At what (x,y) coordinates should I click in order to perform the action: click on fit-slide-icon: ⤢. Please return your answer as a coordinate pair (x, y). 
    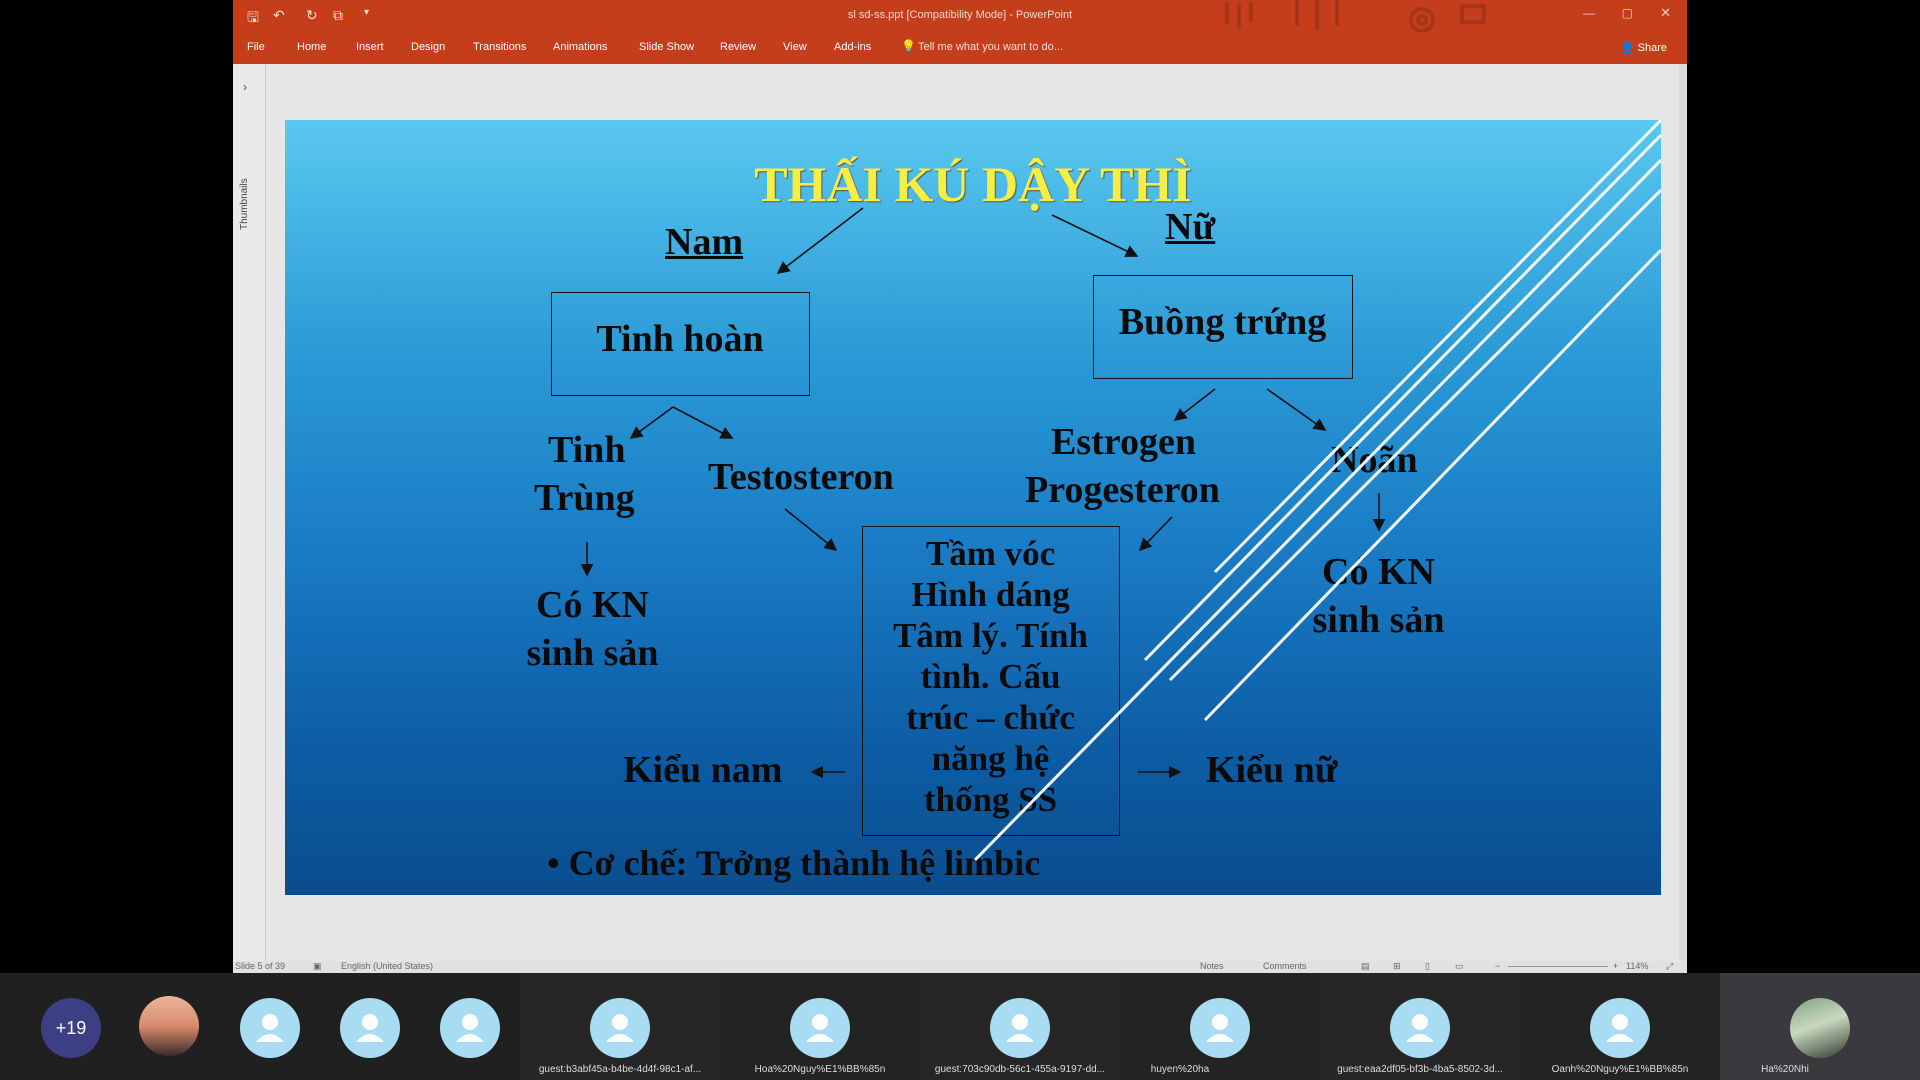
    Looking at the image, I should click on (1669, 966).